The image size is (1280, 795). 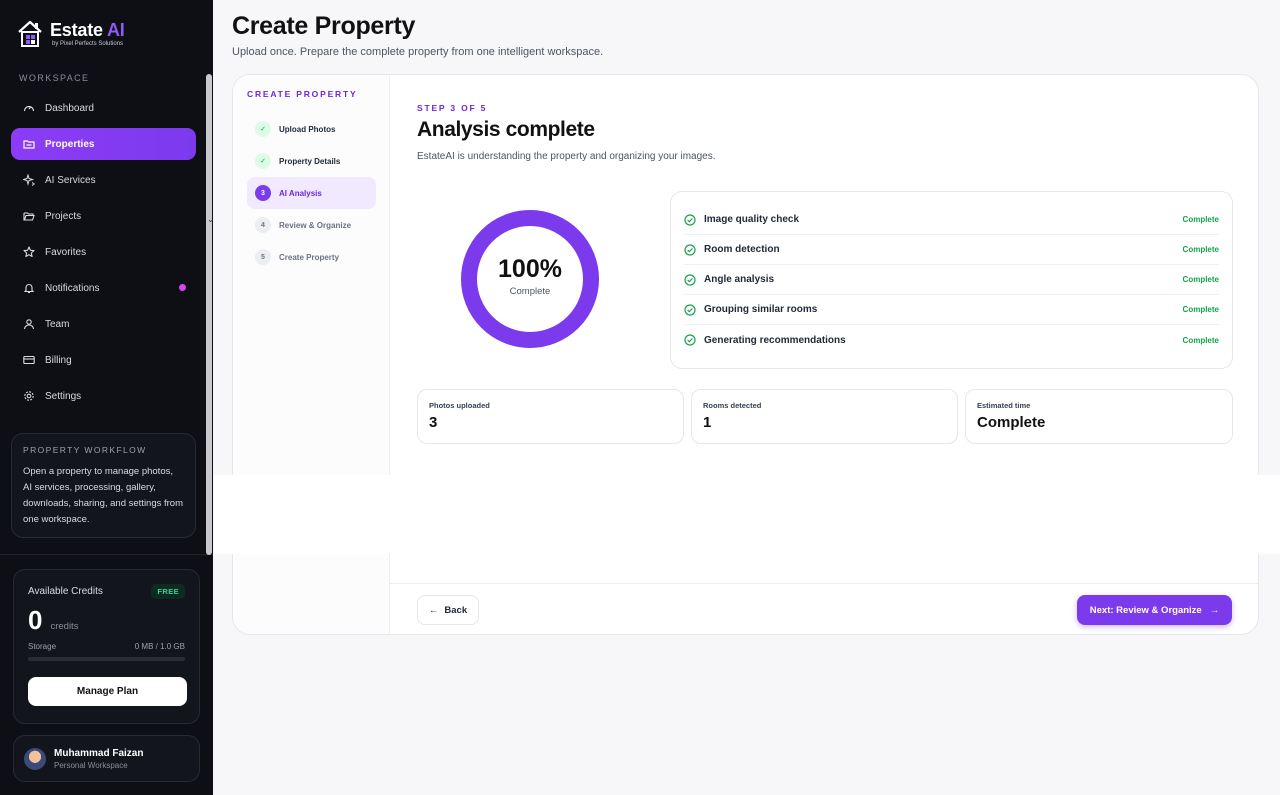 I want to click on checklist-row: Angle analysis Complete, so click(x=951, y=280).